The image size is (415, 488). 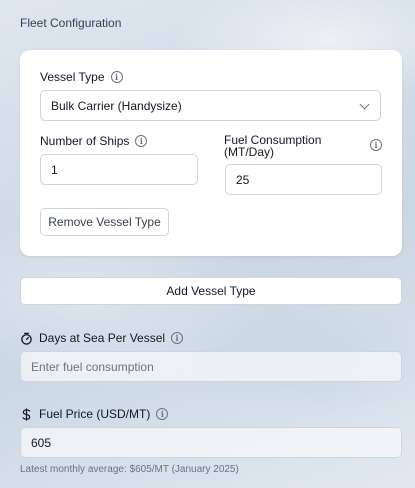 What do you see at coordinates (116, 105) in the screenshot?
I see `vessel-type-value: Bulk Carrier (Handysize)` at bounding box center [116, 105].